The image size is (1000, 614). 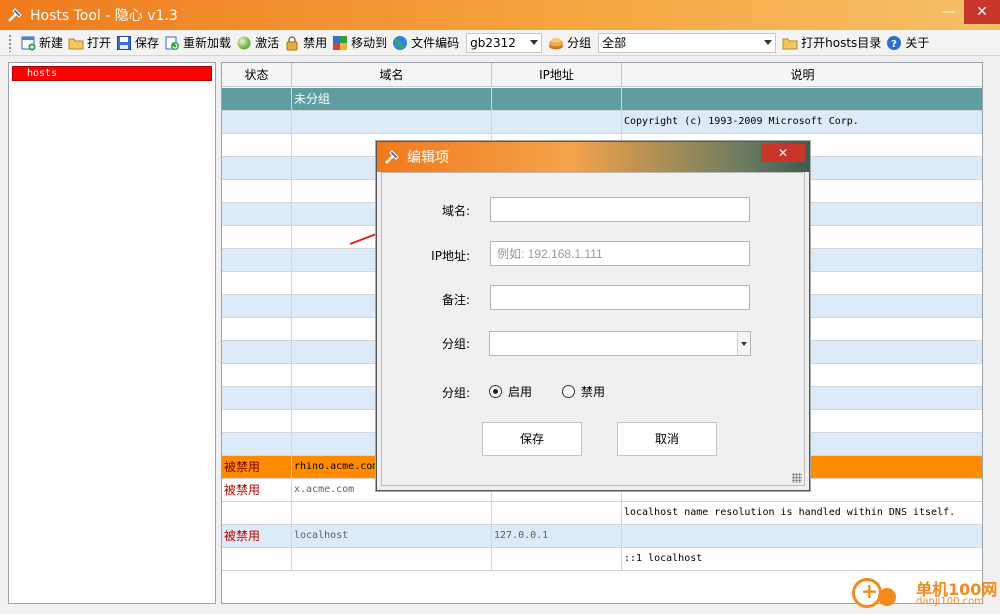 I want to click on watermark-url: danji100.com, so click(x=950, y=601).